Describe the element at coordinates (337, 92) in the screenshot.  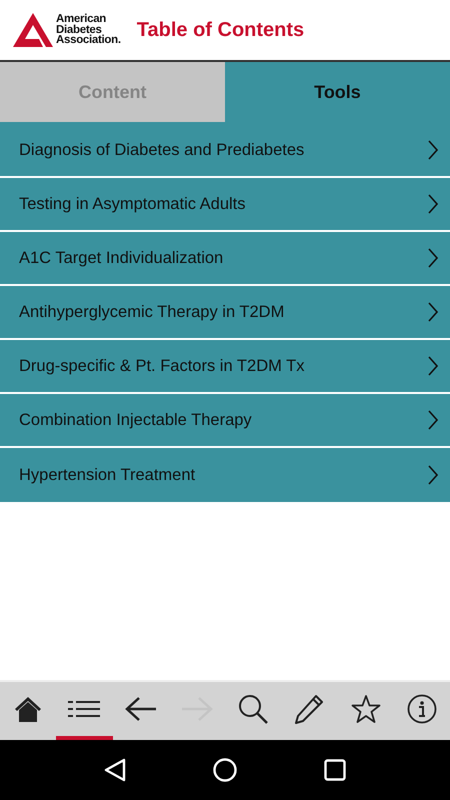
I see `tab: Tools` at that location.